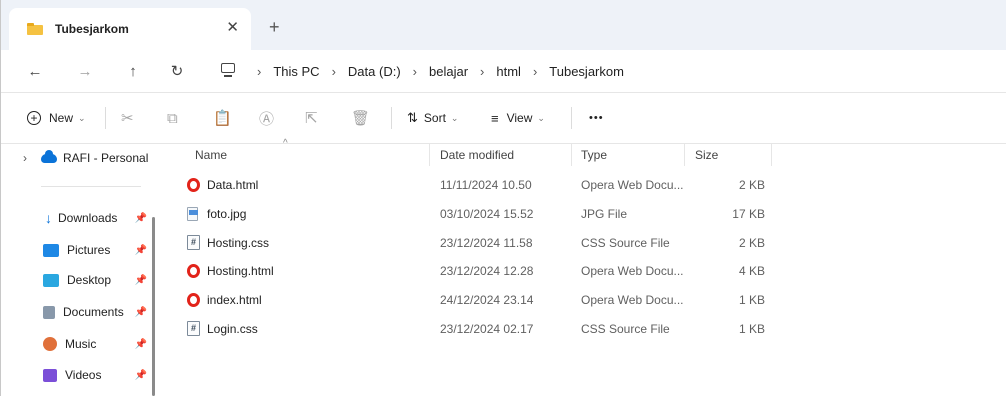 The height and width of the screenshot is (396, 1006). What do you see at coordinates (61, 118) in the screenshot?
I see `new-label: New` at bounding box center [61, 118].